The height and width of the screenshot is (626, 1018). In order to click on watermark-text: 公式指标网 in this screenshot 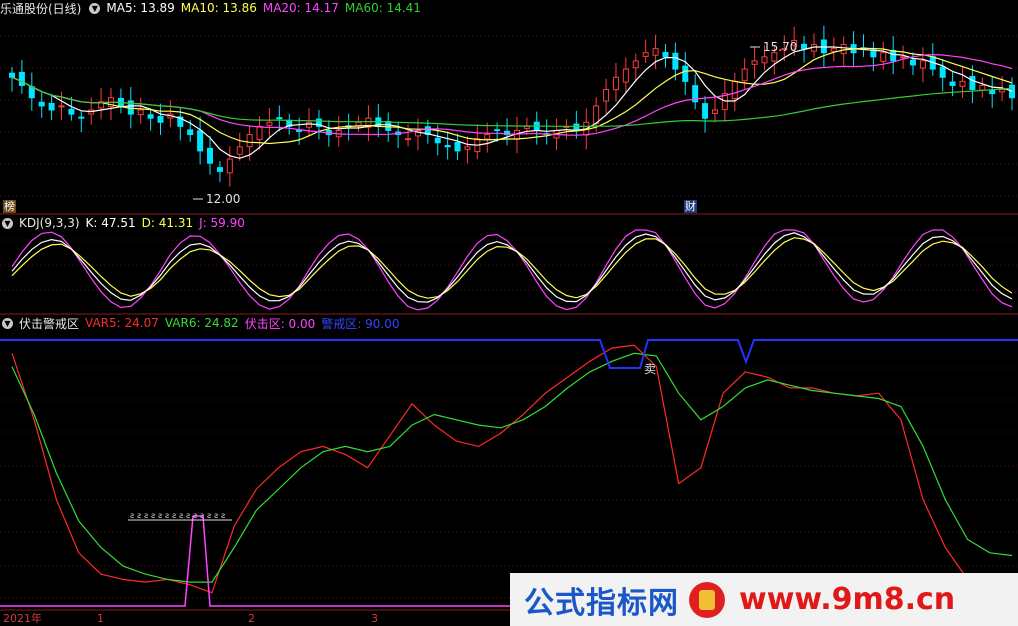, I will do `click(601, 603)`.